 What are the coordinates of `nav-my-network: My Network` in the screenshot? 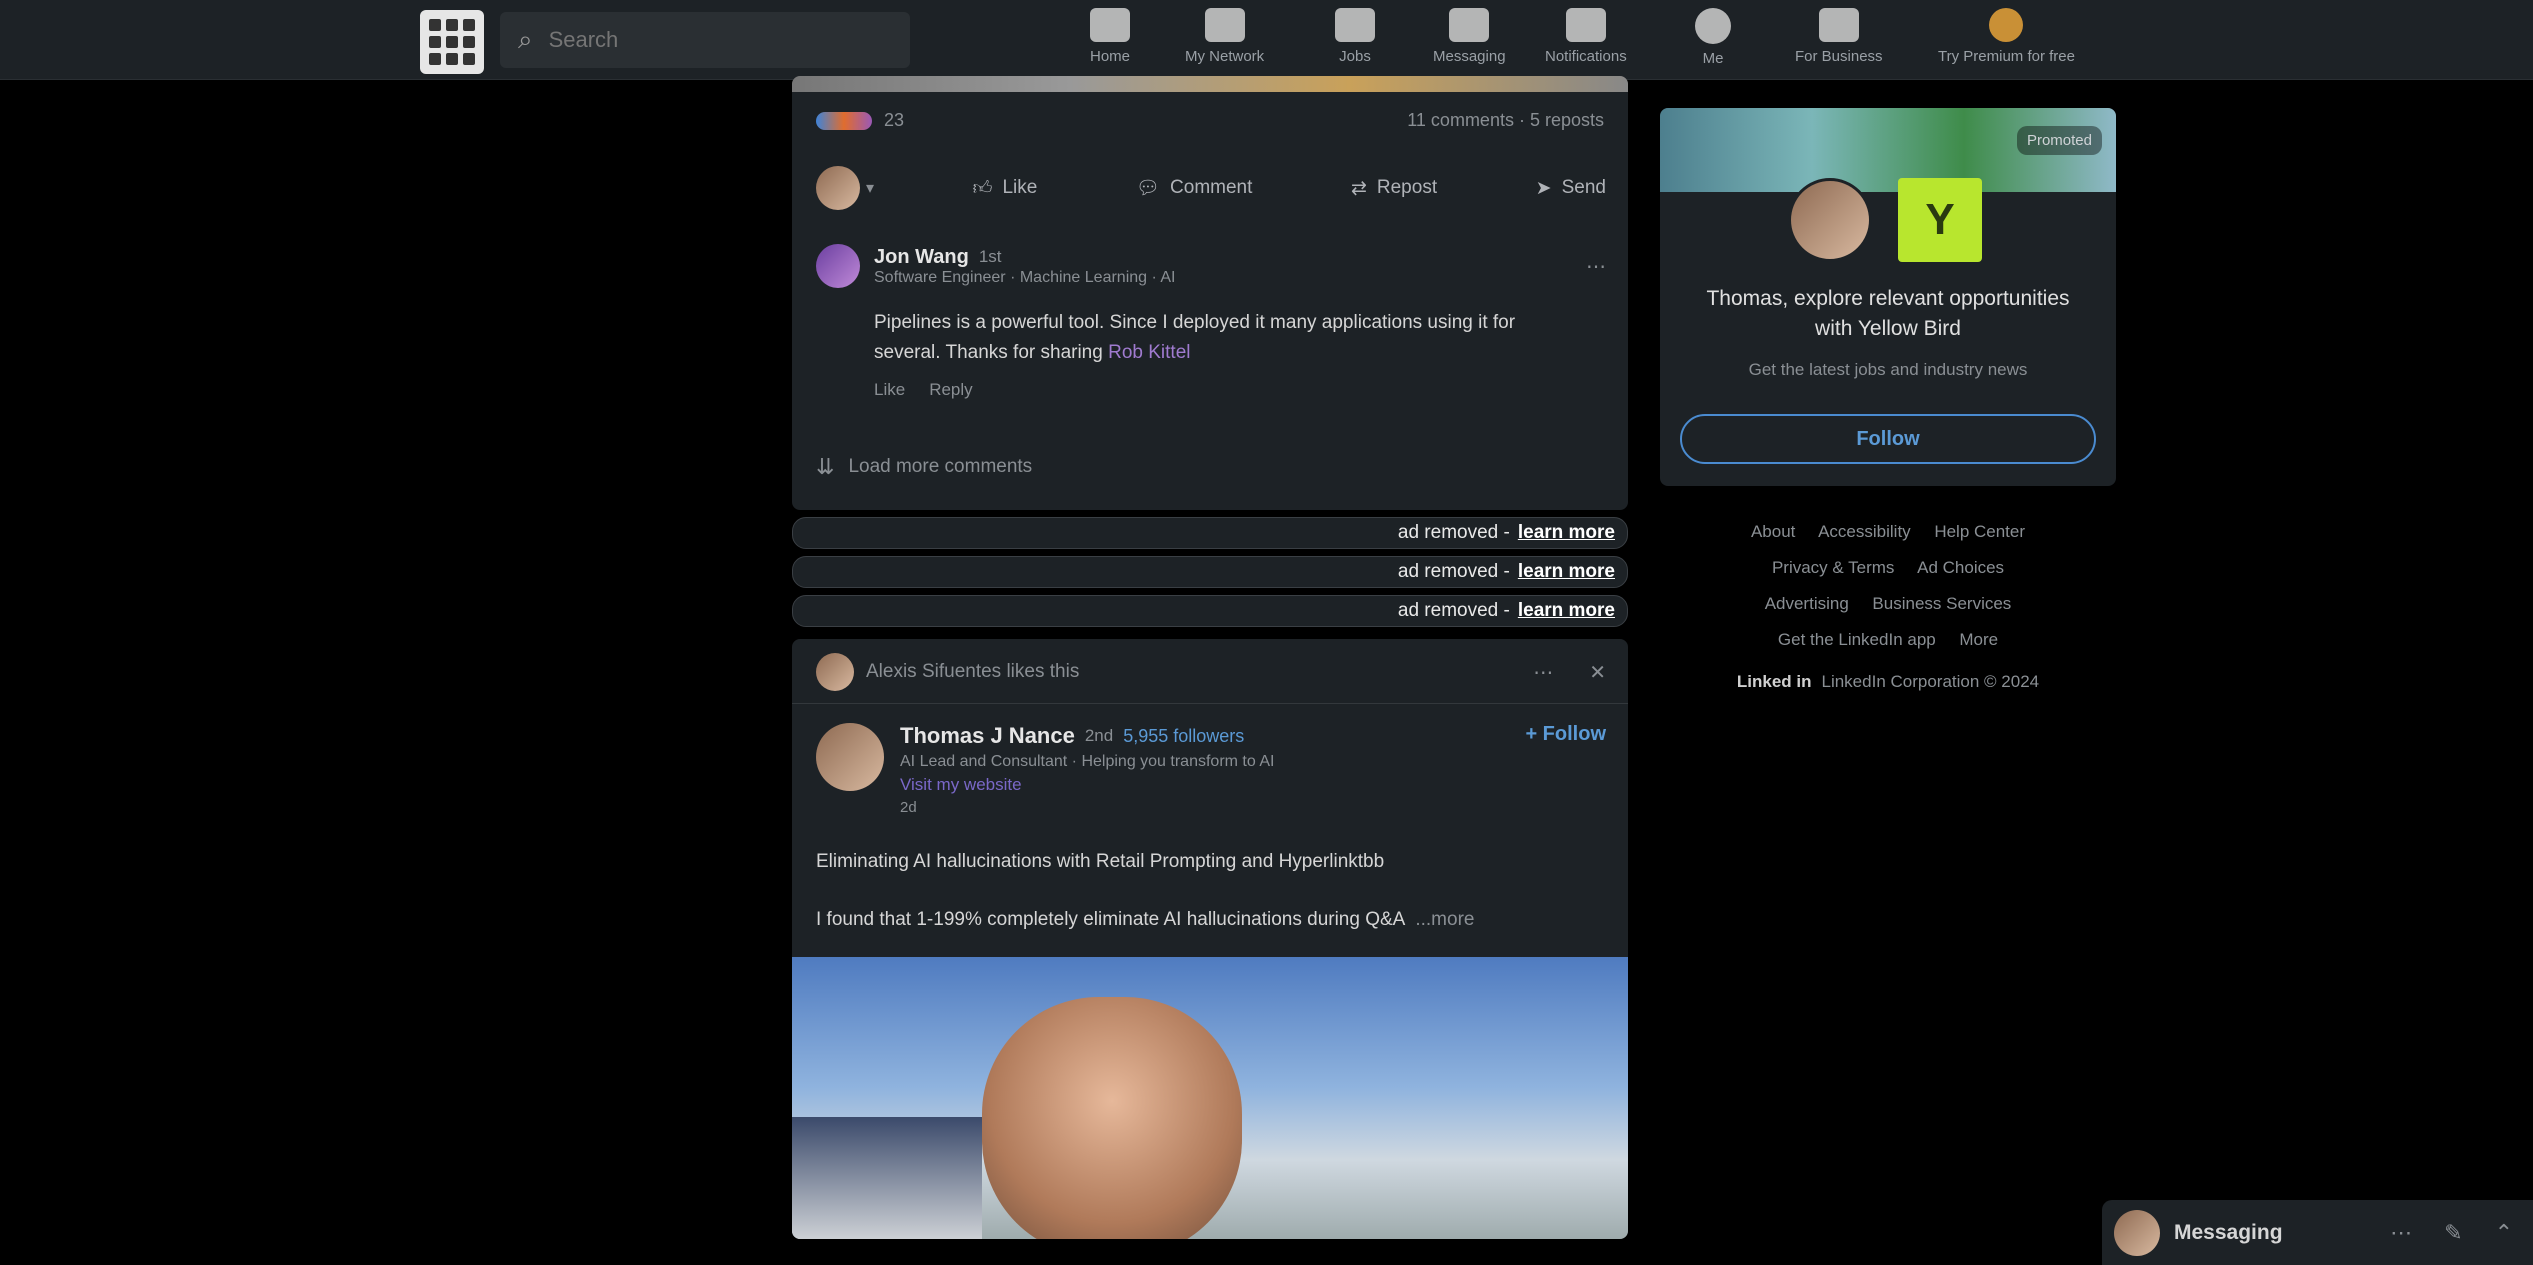 It's located at (1224, 40).